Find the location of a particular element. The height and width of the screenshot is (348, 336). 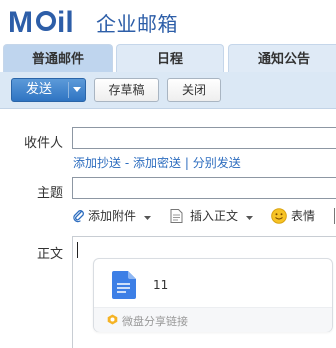

svg-text: il is located at coordinates (65, 22).